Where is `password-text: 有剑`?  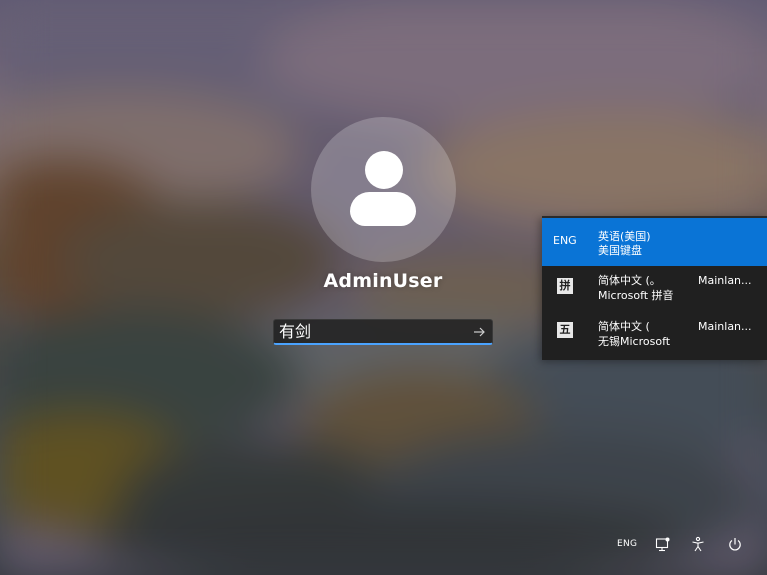 password-text: 有剑 is located at coordinates (295, 331).